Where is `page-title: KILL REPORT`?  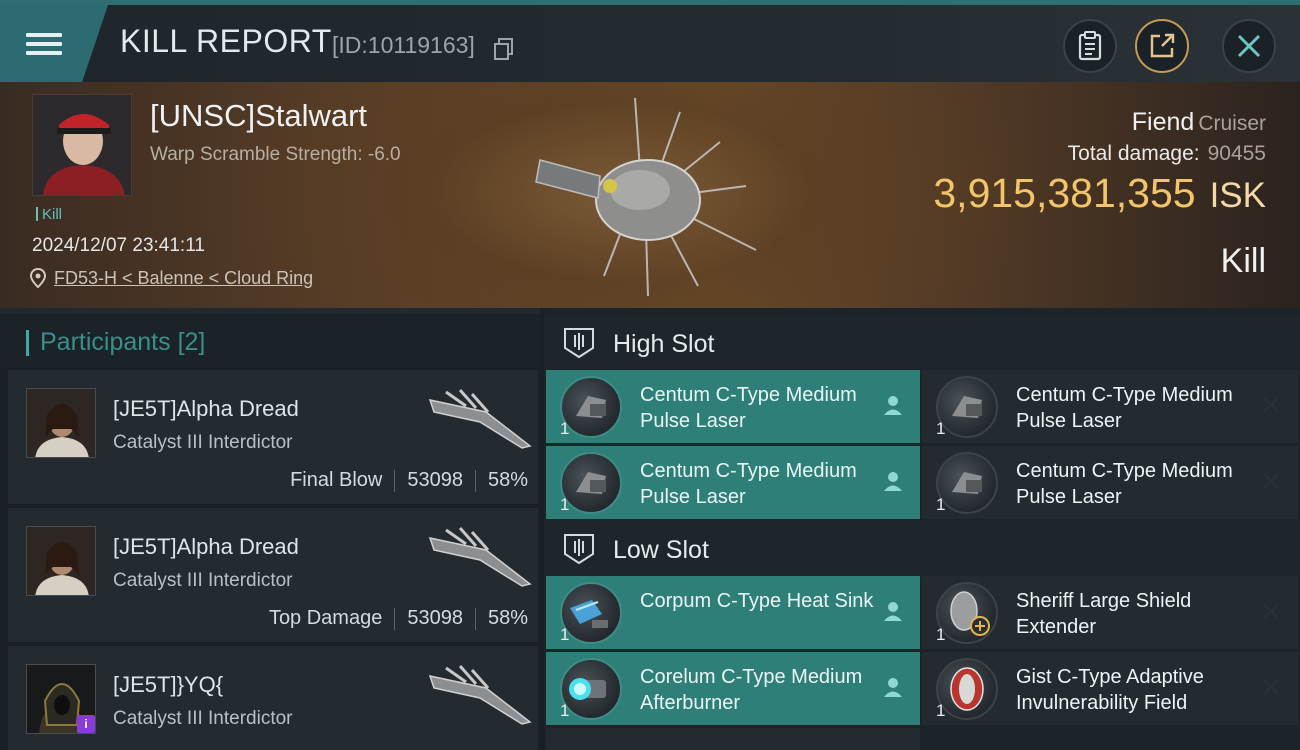
page-title: KILL REPORT is located at coordinates (226, 41).